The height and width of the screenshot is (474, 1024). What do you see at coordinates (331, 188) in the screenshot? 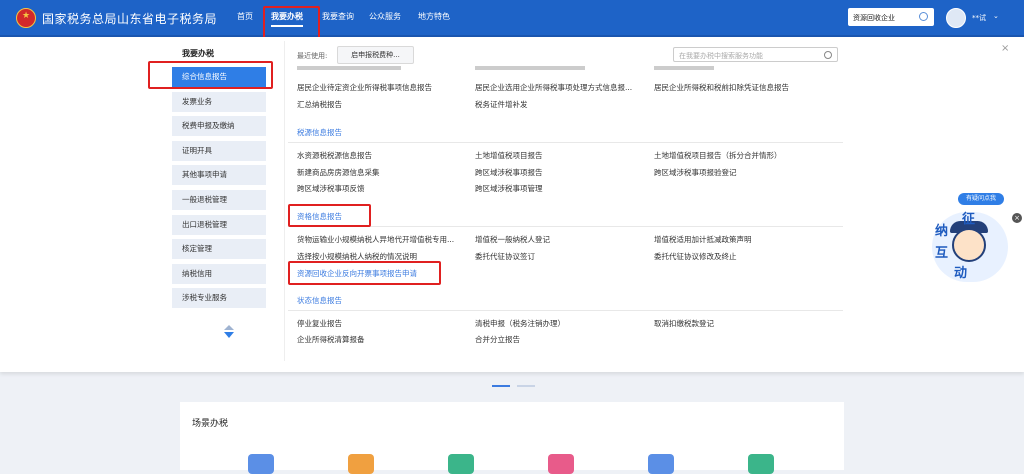
I see `link-item: 跨区域涉税事项反馈` at bounding box center [331, 188].